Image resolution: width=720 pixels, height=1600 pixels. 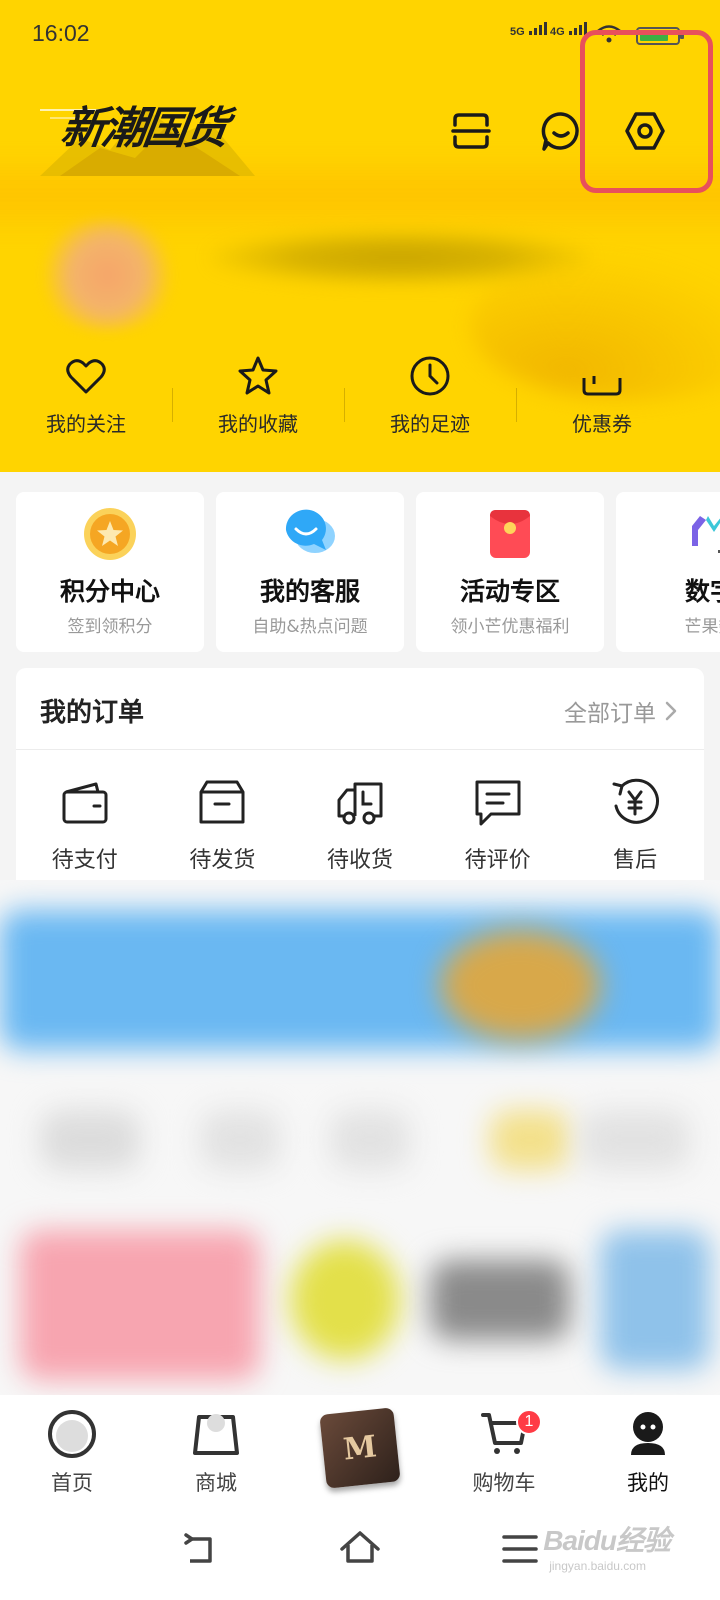 What do you see at coordinates (706, 534) in the screenshot?
I see `digital-logo-icon` at bounding box center [706, 534].